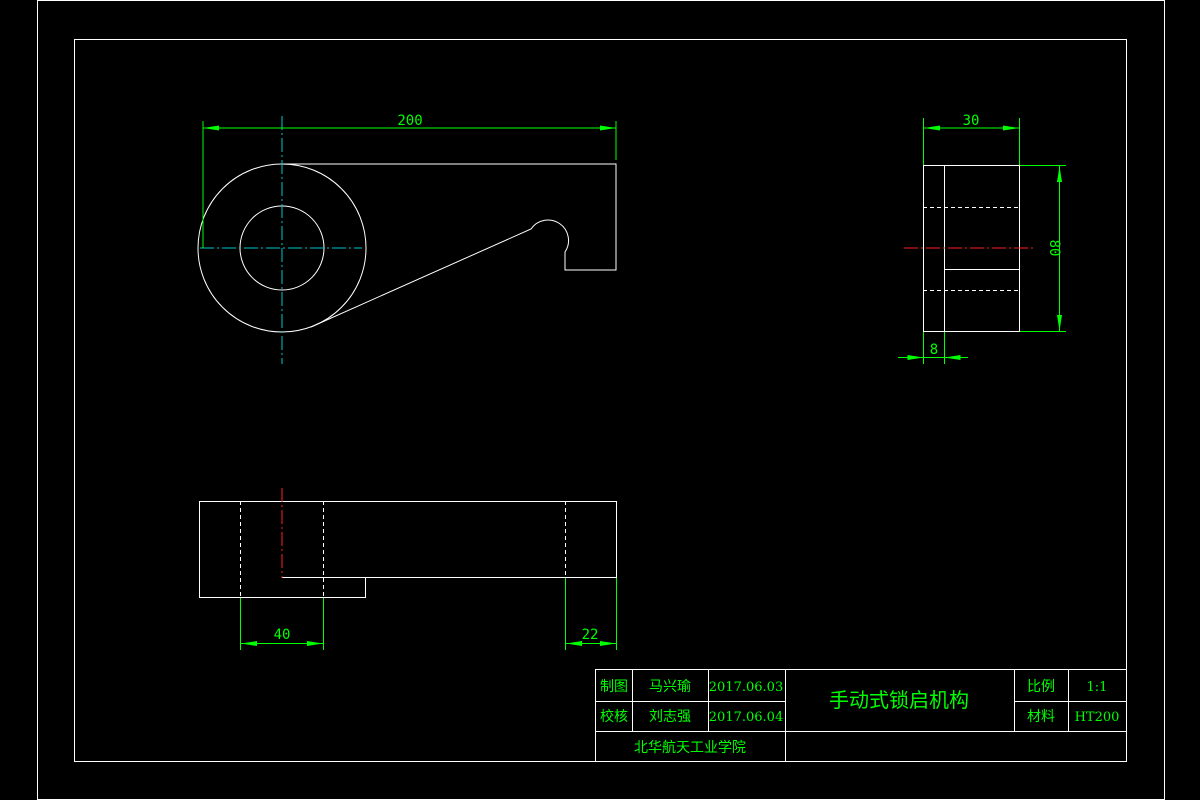  Describe the element at coordinates (282, 635) in the screenshot. I see `dimension-40-label: 40` at that location.